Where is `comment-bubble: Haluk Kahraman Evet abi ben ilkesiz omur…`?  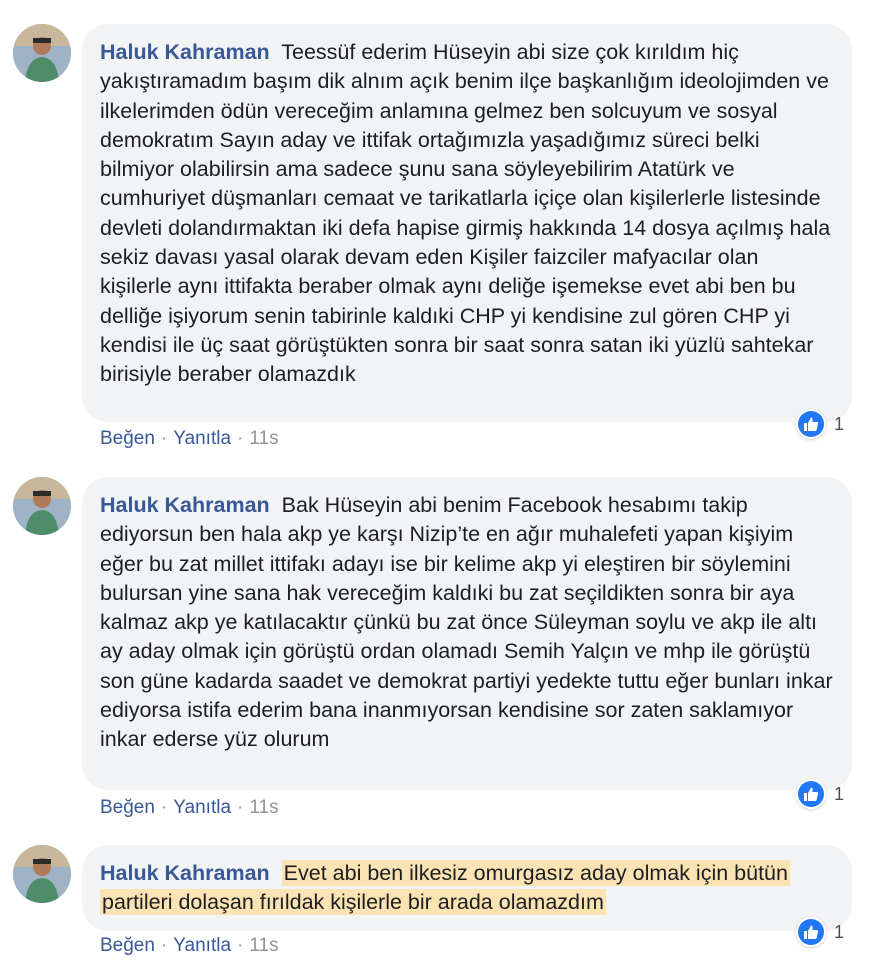
comment-bubble: Haluk Kahraman Evet abi ben ilkesiz omur… is located at coordinates (467, 888).